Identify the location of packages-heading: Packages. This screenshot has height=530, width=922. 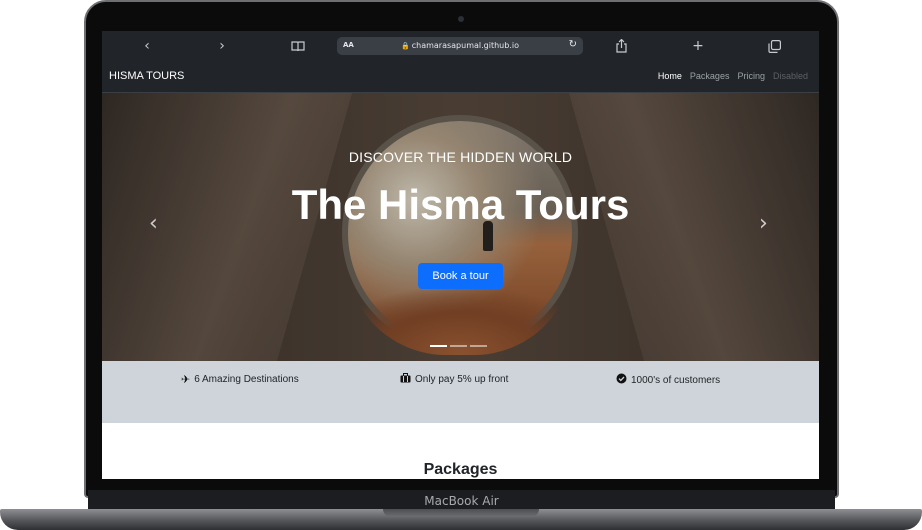
(460, 469).